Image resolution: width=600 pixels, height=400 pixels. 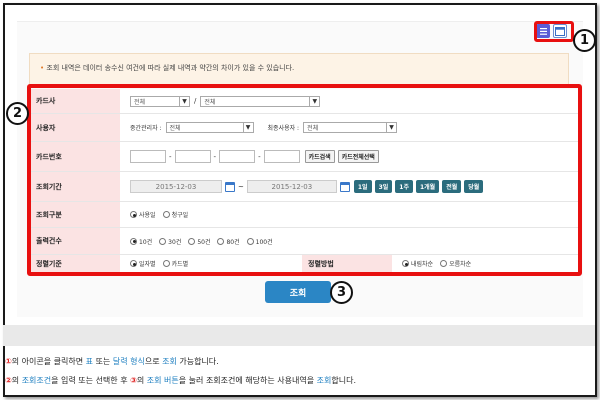 I want to click on search-button: 조회, so click(x=298, y=292).